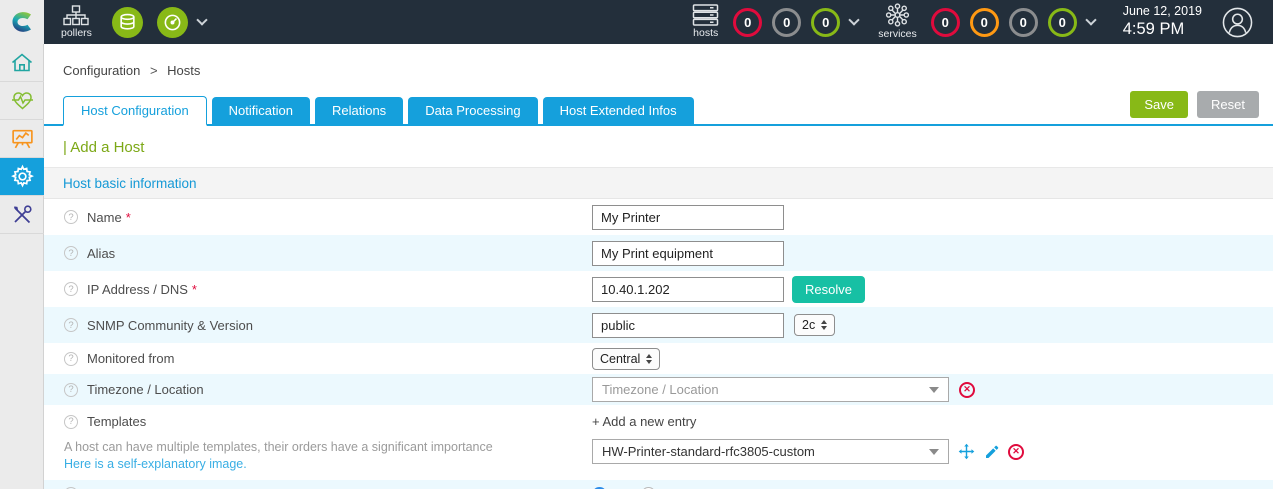 The image size is (1273, 489). Describe the element at coordinates (854, 20) in the screenshot. I see `hosts-chevron-down-icon` at that location.